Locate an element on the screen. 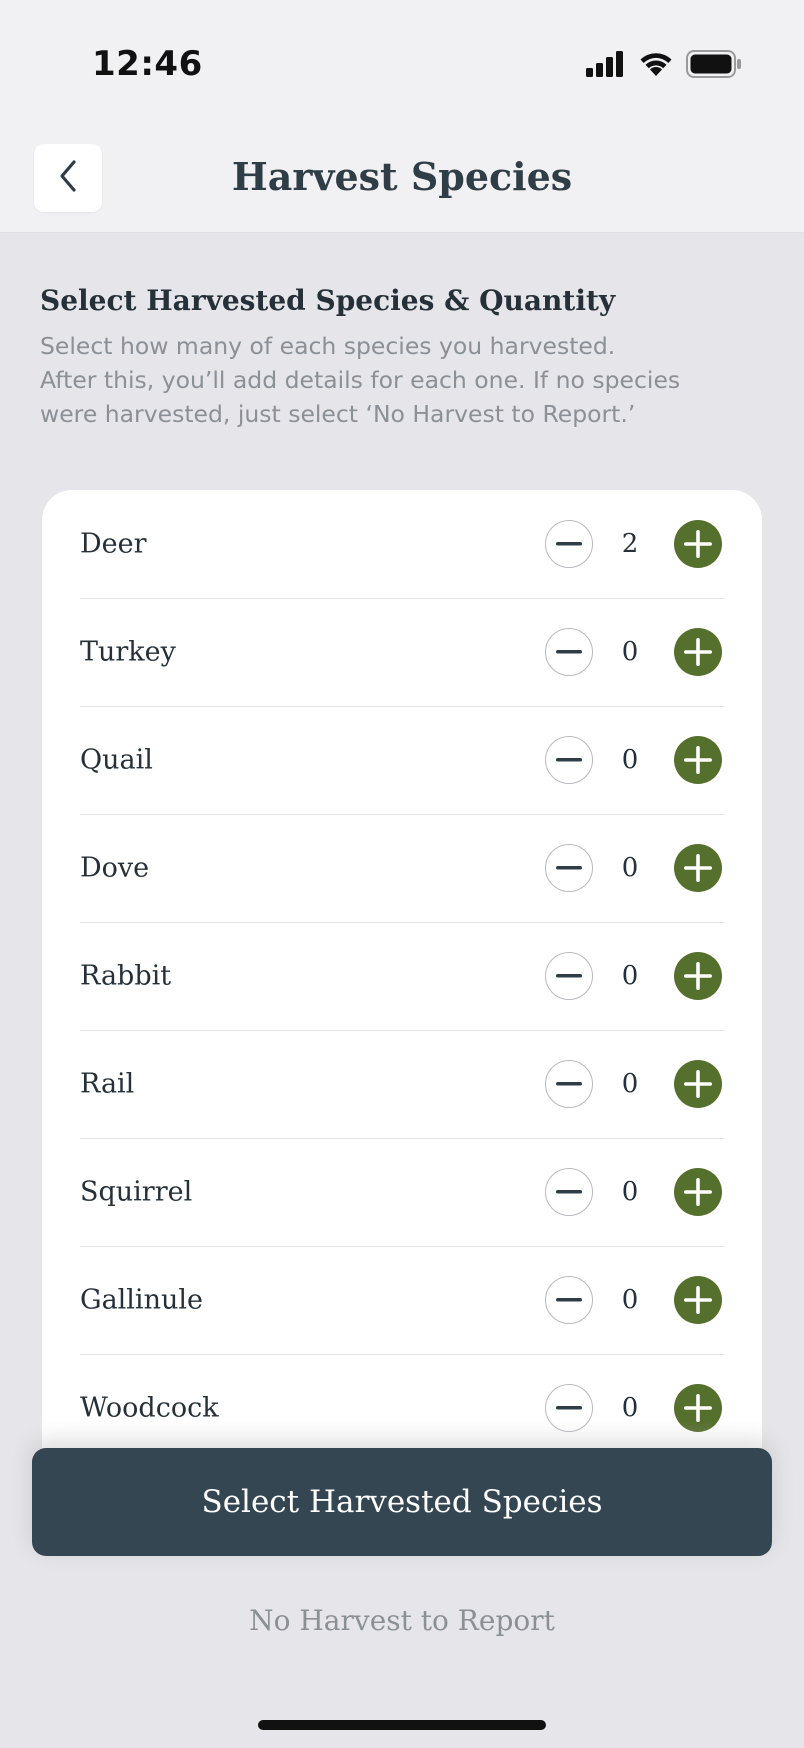  button-label: Select Harvested Species is located at coordinates (402, 1502).